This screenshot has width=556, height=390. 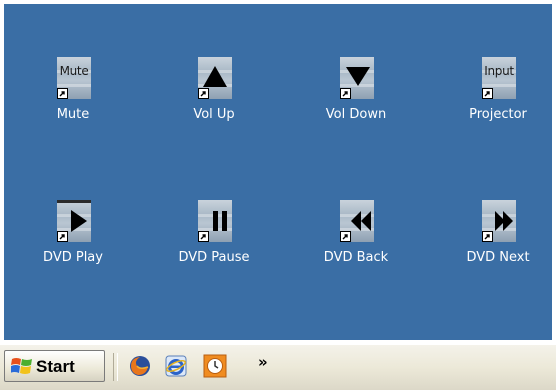 I want to click on tile-text-mute: Mute, so click(x=74, y=71).